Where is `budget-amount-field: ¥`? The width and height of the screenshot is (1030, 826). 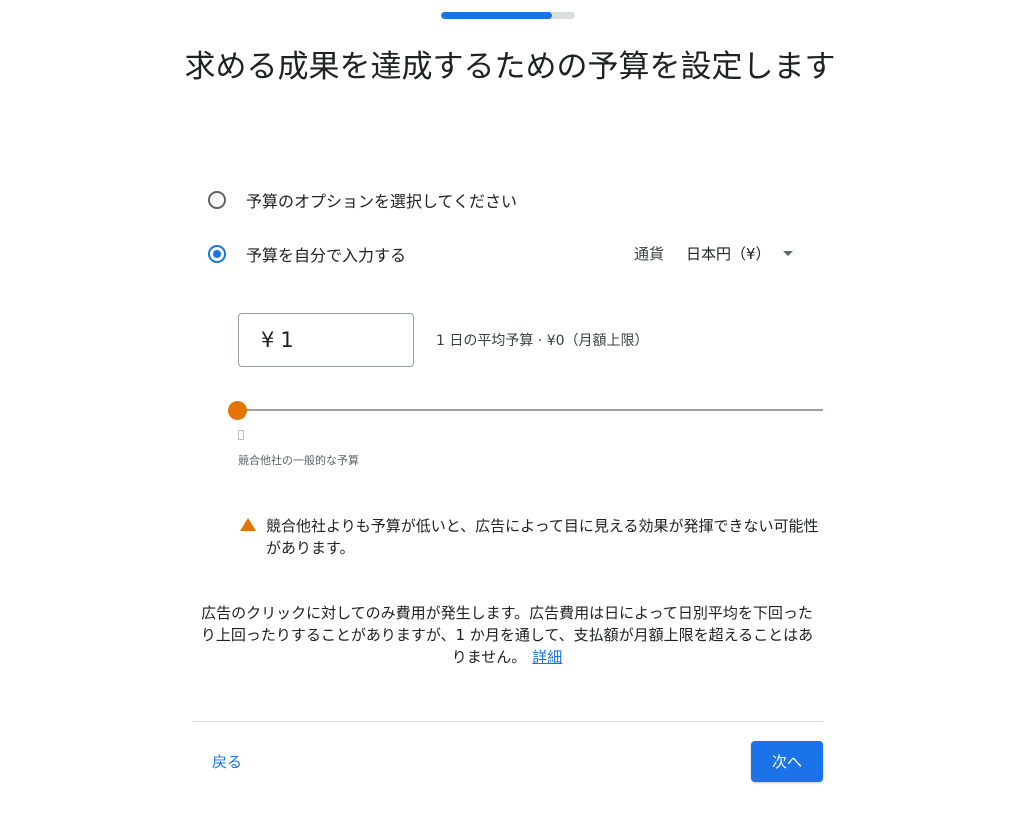
budget-amount-field: ¥ is located at coordinates (326, 340).